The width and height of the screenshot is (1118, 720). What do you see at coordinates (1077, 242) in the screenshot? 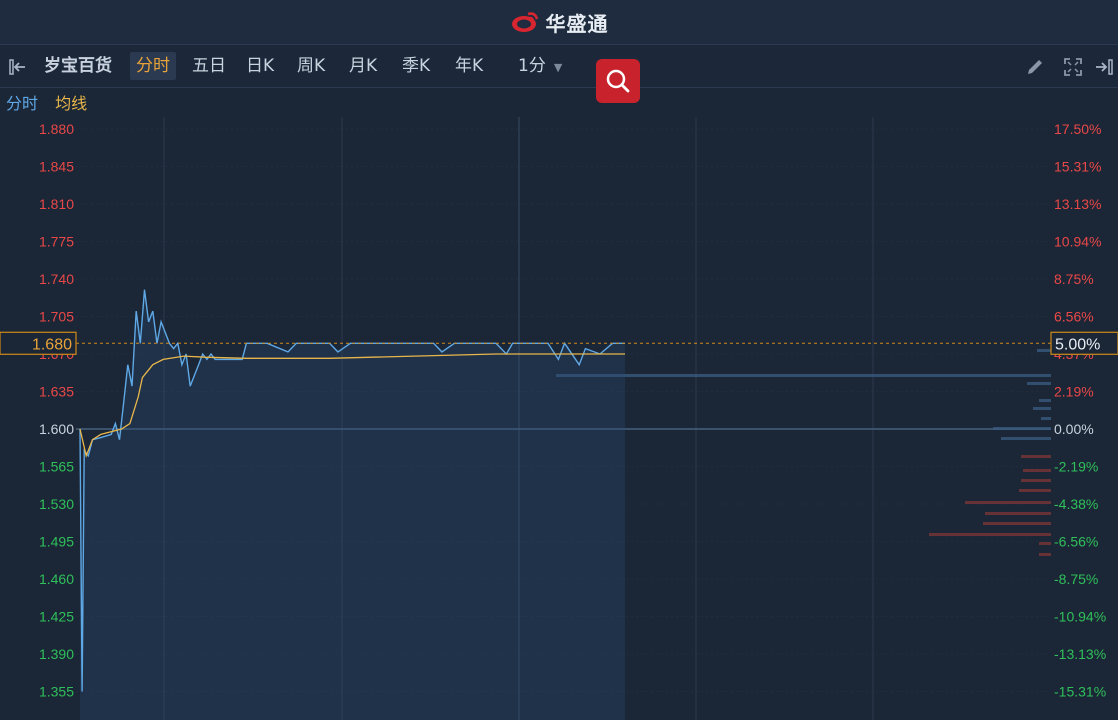
I see `y-tick-label-right: 10.94%` at bounding box center [1077, 242].